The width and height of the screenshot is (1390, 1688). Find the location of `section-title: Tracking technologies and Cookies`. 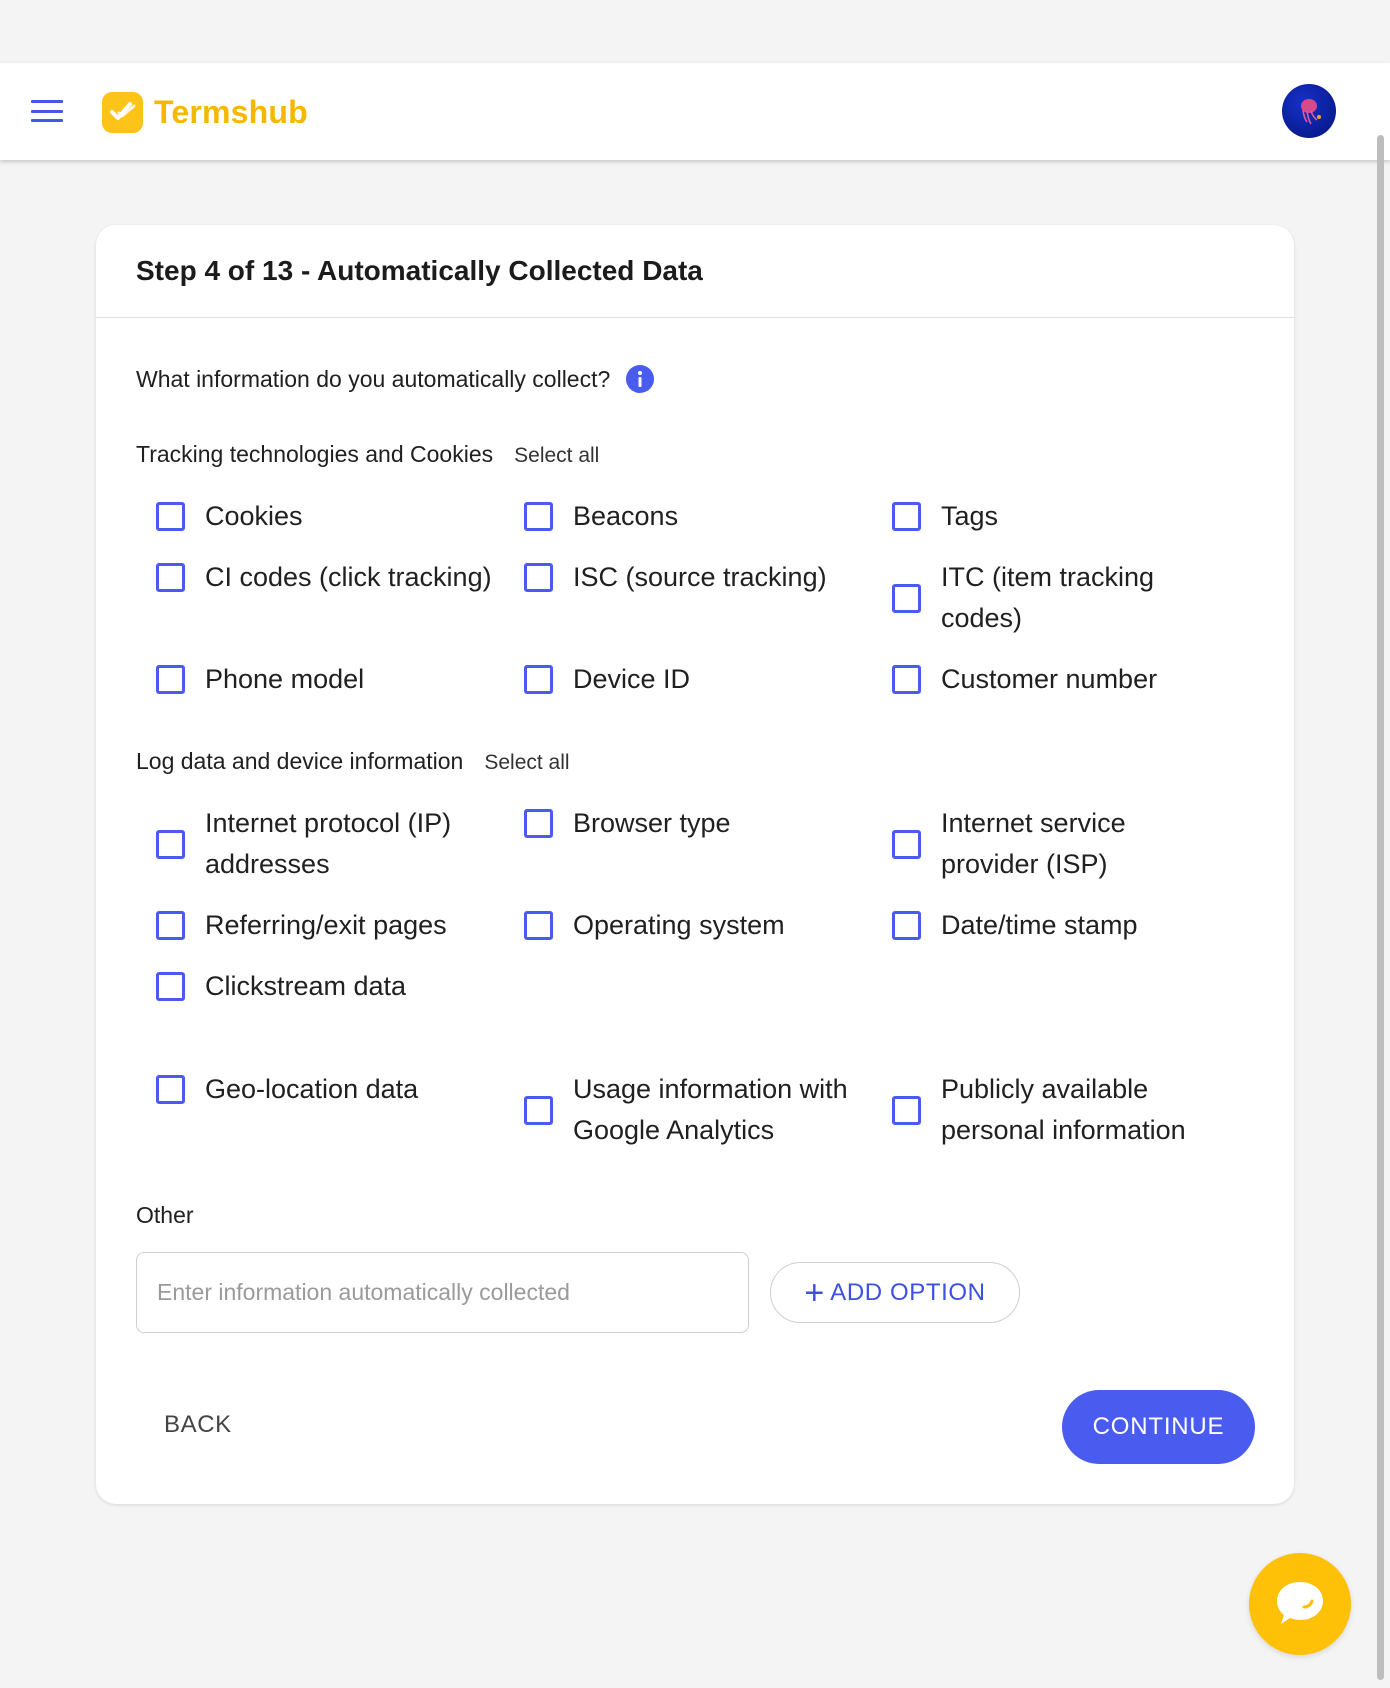

section-title: Tracking technologies and Cookies is located at coordinates (315, 454).